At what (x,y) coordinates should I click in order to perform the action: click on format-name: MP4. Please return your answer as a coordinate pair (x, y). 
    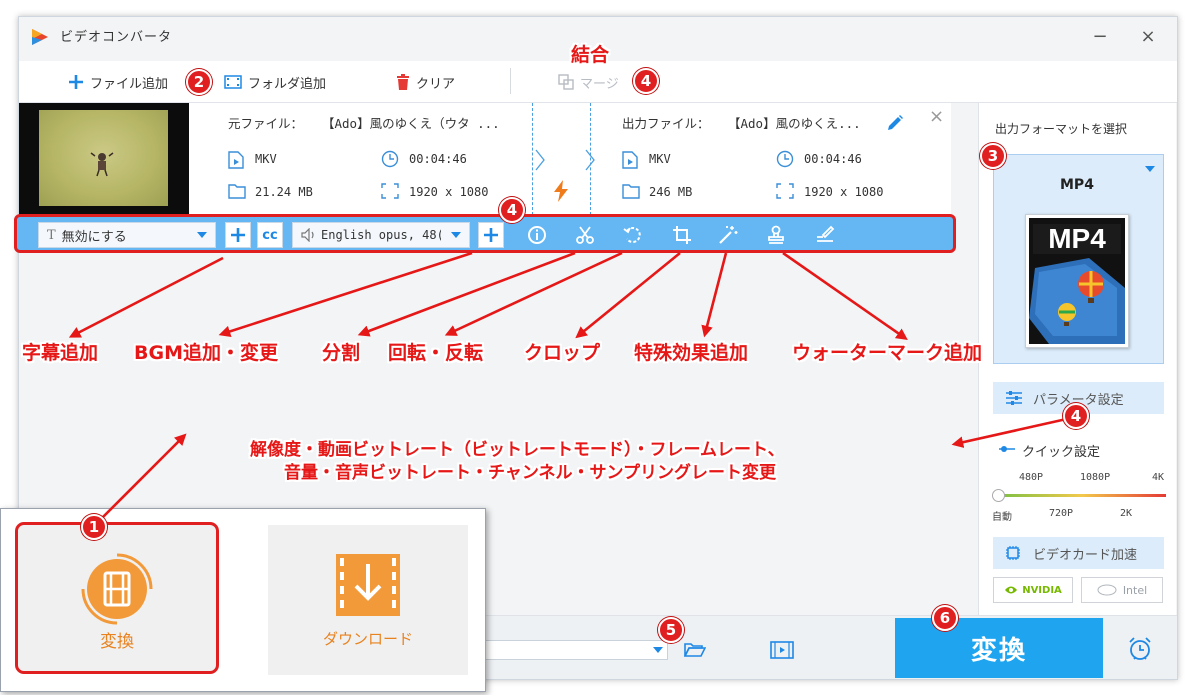
    Looking at the image, I should click on (1077, 185).